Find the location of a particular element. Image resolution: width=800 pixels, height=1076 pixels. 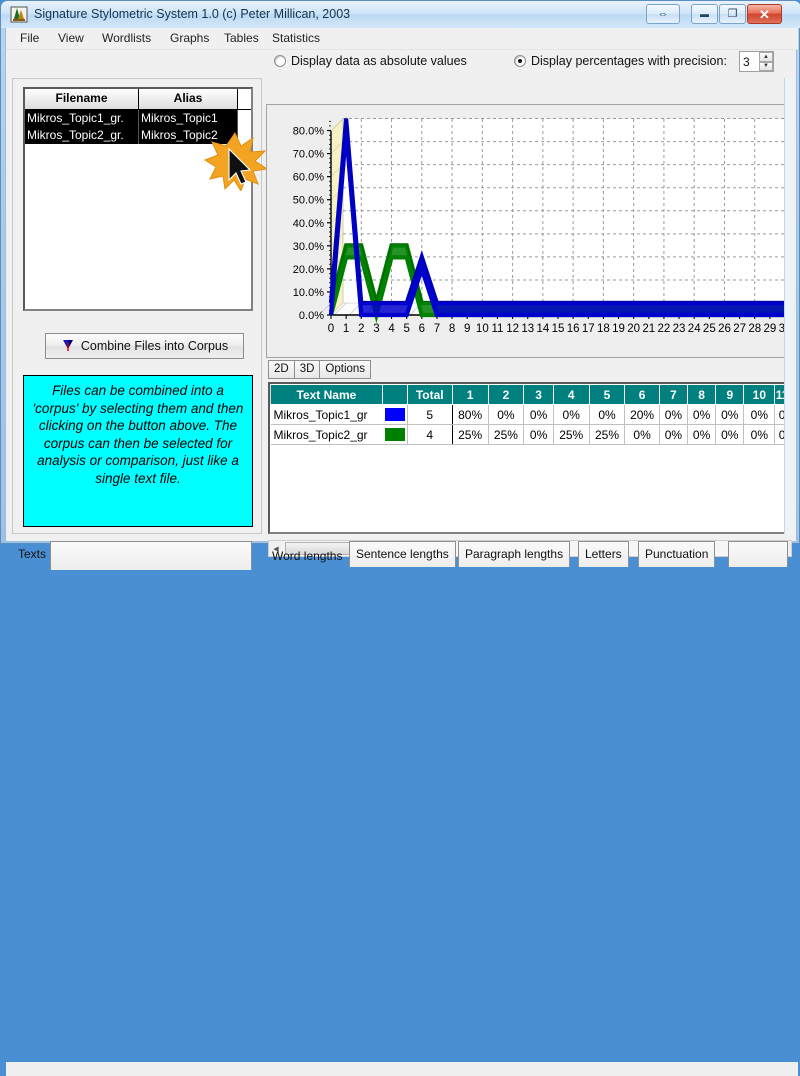

svg-text: 18 is located at coordinates (603, 329).